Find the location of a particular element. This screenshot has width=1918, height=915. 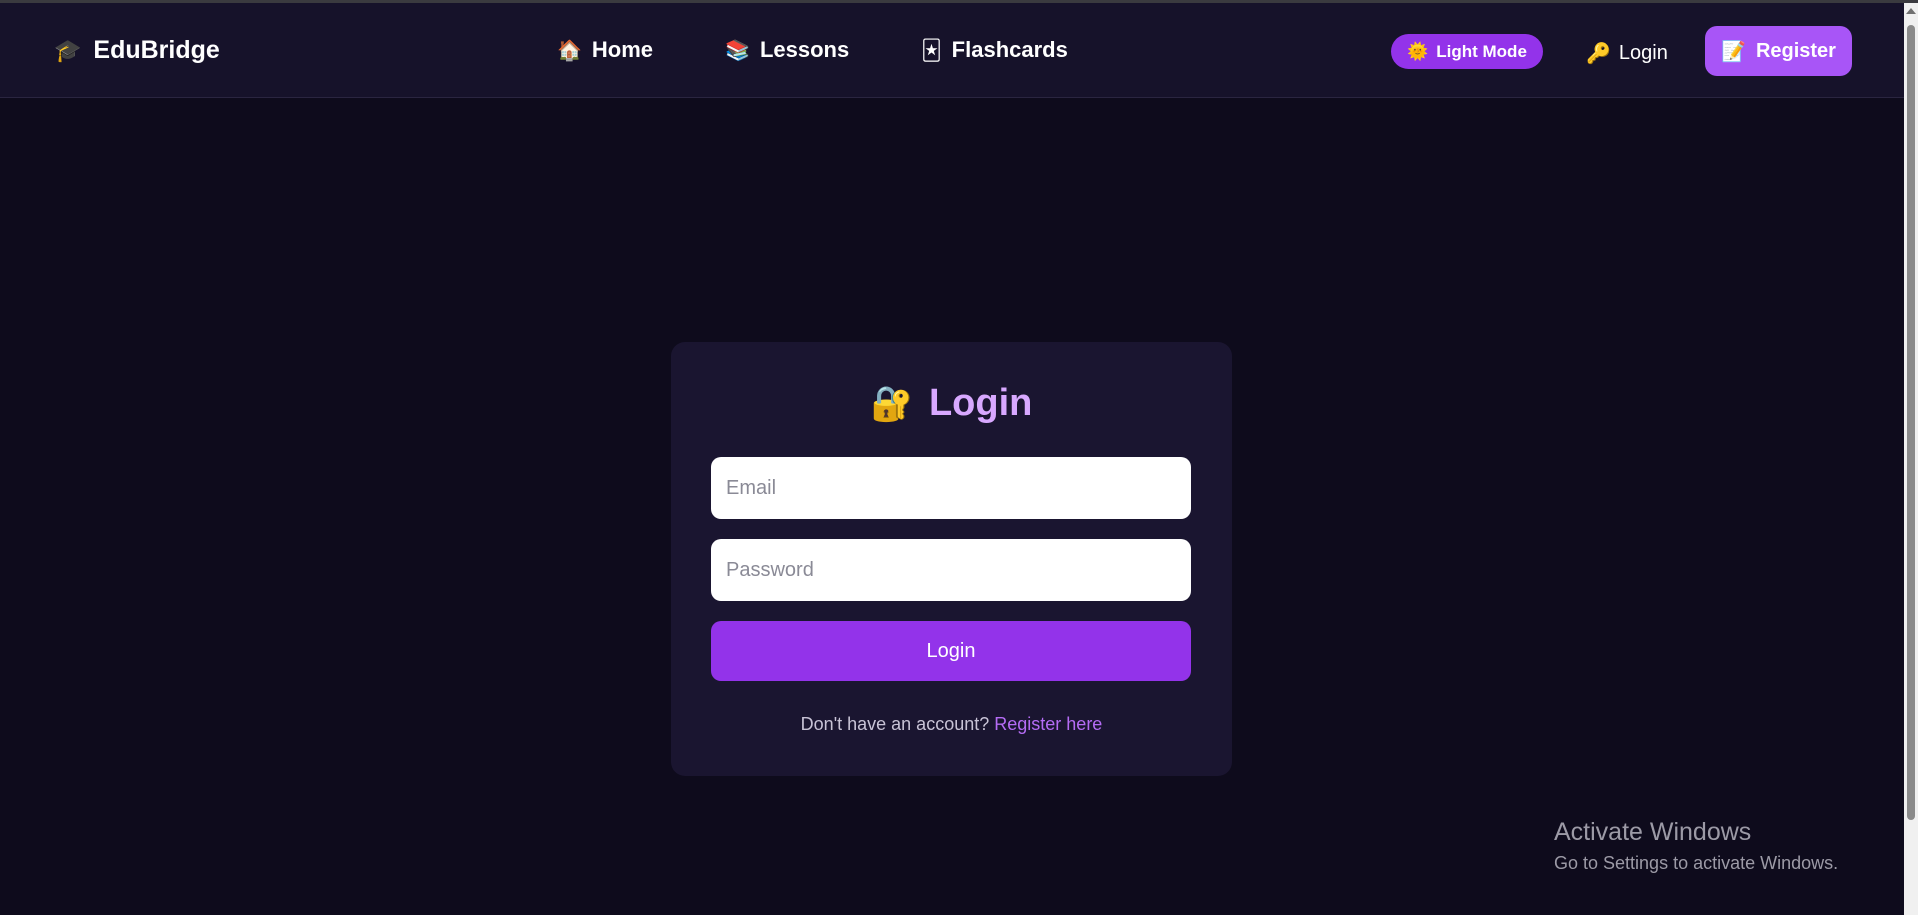

signup-prompt: Don't have an account? Register here is located at coordinates (951, 724).